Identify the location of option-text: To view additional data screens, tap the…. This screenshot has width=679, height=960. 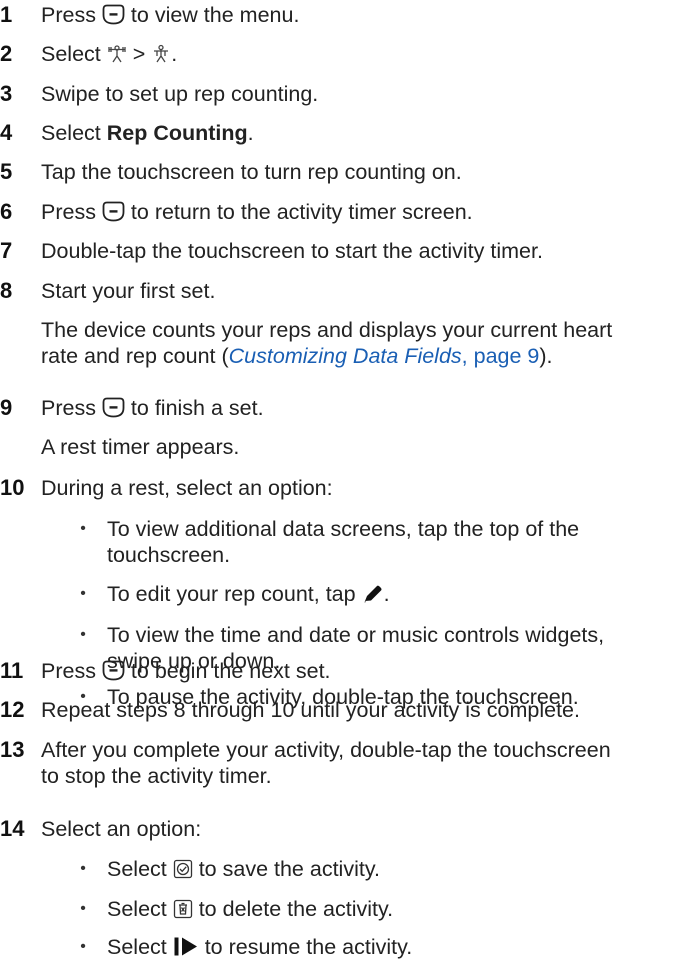
(343, 529).